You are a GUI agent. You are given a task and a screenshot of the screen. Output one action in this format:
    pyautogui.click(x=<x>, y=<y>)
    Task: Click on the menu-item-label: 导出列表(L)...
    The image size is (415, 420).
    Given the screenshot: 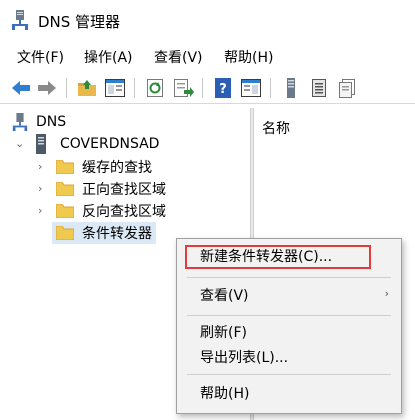 What is the action you would take?
    pyautogui.click(x=244, y=358)
    